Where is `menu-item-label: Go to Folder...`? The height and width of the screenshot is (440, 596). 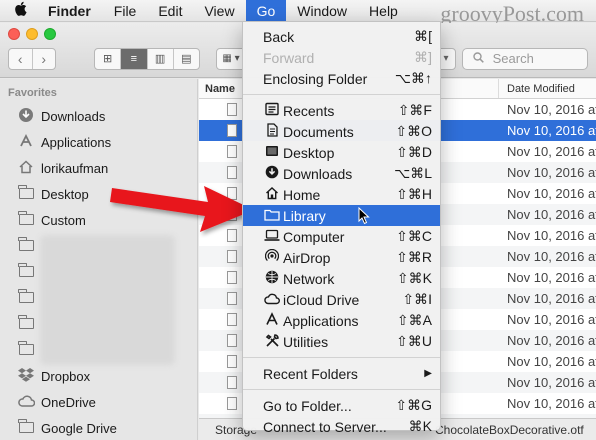 menu-item-label: Go to Folder... is located at coordinates (307, 405).